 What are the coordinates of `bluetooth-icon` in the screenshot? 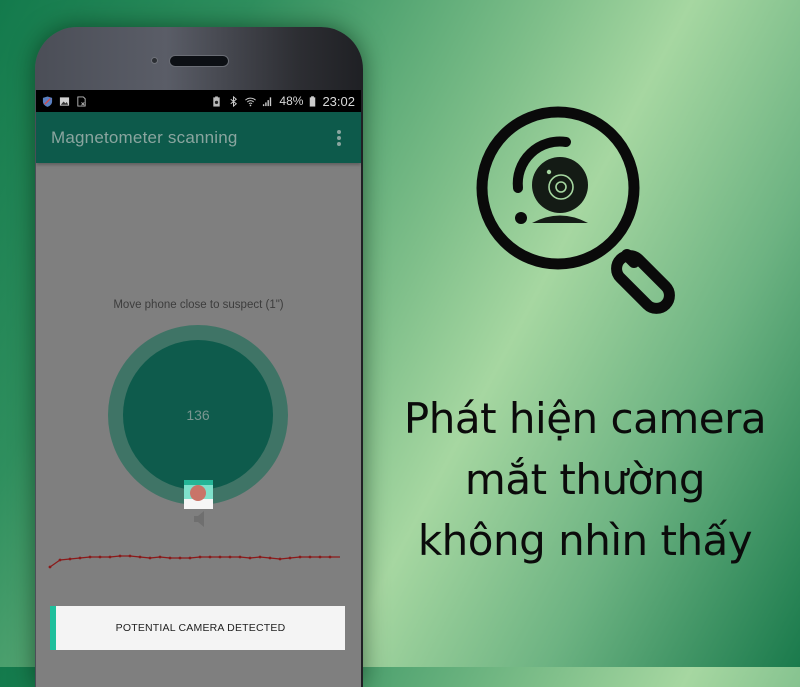 It's located at (234, 101).